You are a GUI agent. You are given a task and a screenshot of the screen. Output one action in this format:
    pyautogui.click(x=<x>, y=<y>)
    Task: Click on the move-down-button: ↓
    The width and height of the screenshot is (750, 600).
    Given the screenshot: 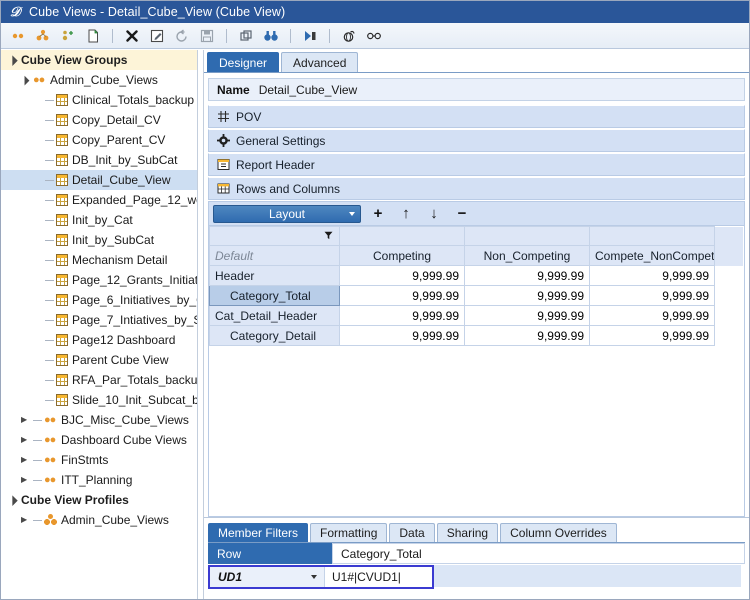 What is the action you would take?
    pyautogui.click(x=434, y=214)
    